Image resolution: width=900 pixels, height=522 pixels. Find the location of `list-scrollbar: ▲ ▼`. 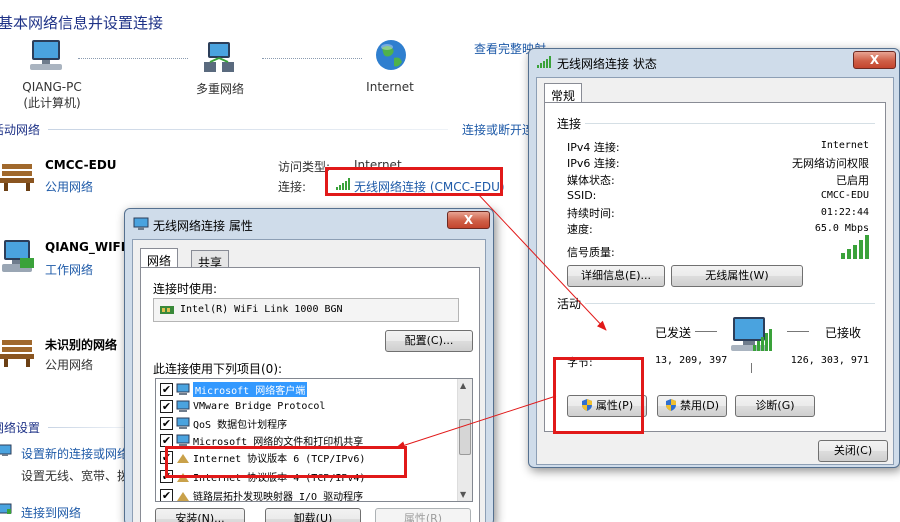

list-scrollbar: ▲ ▼ is located at coordinates (464, 440).